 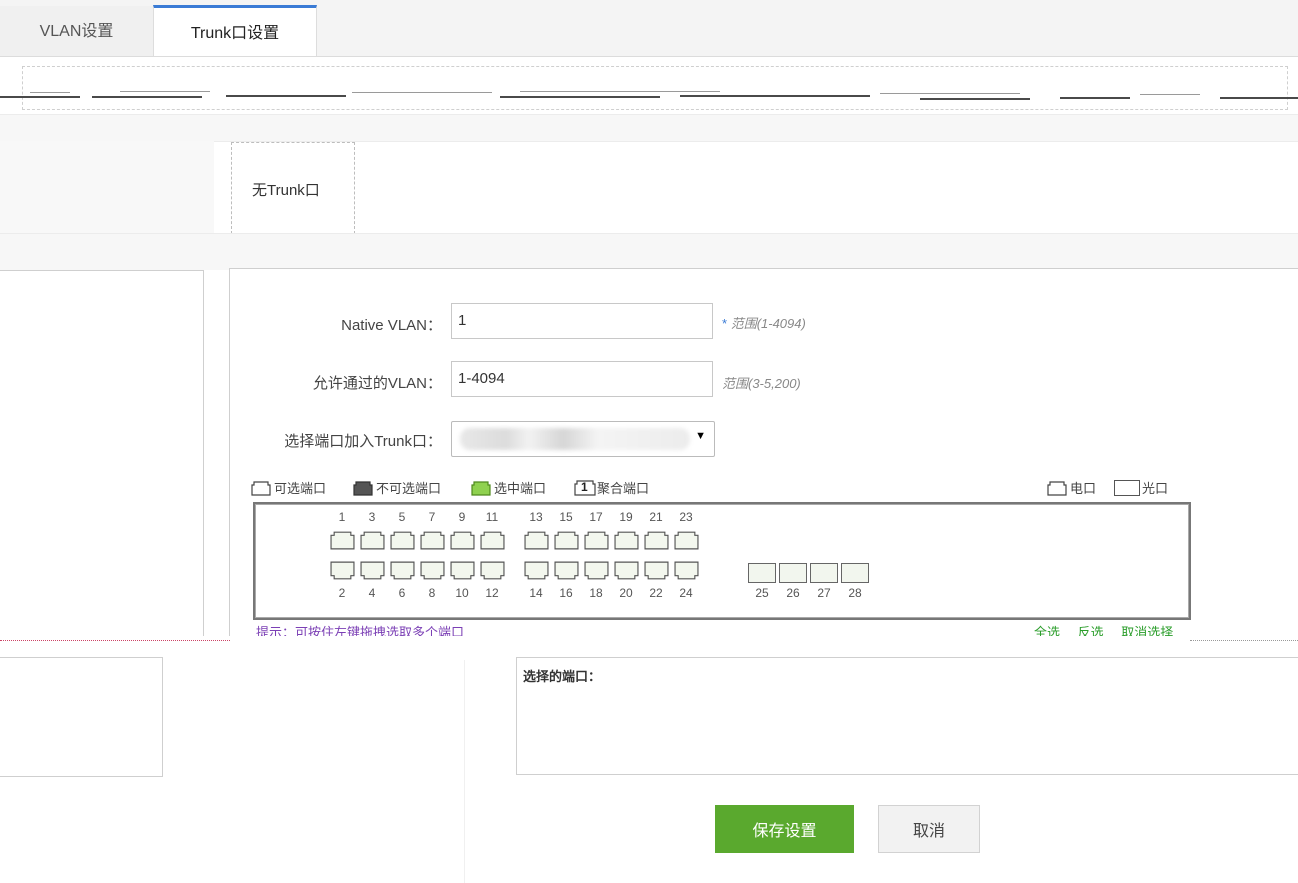 What do you see at coordinates (793, 593) in the screenshot?
I see `port-number-26: 26` at bounding box center [793, 593].